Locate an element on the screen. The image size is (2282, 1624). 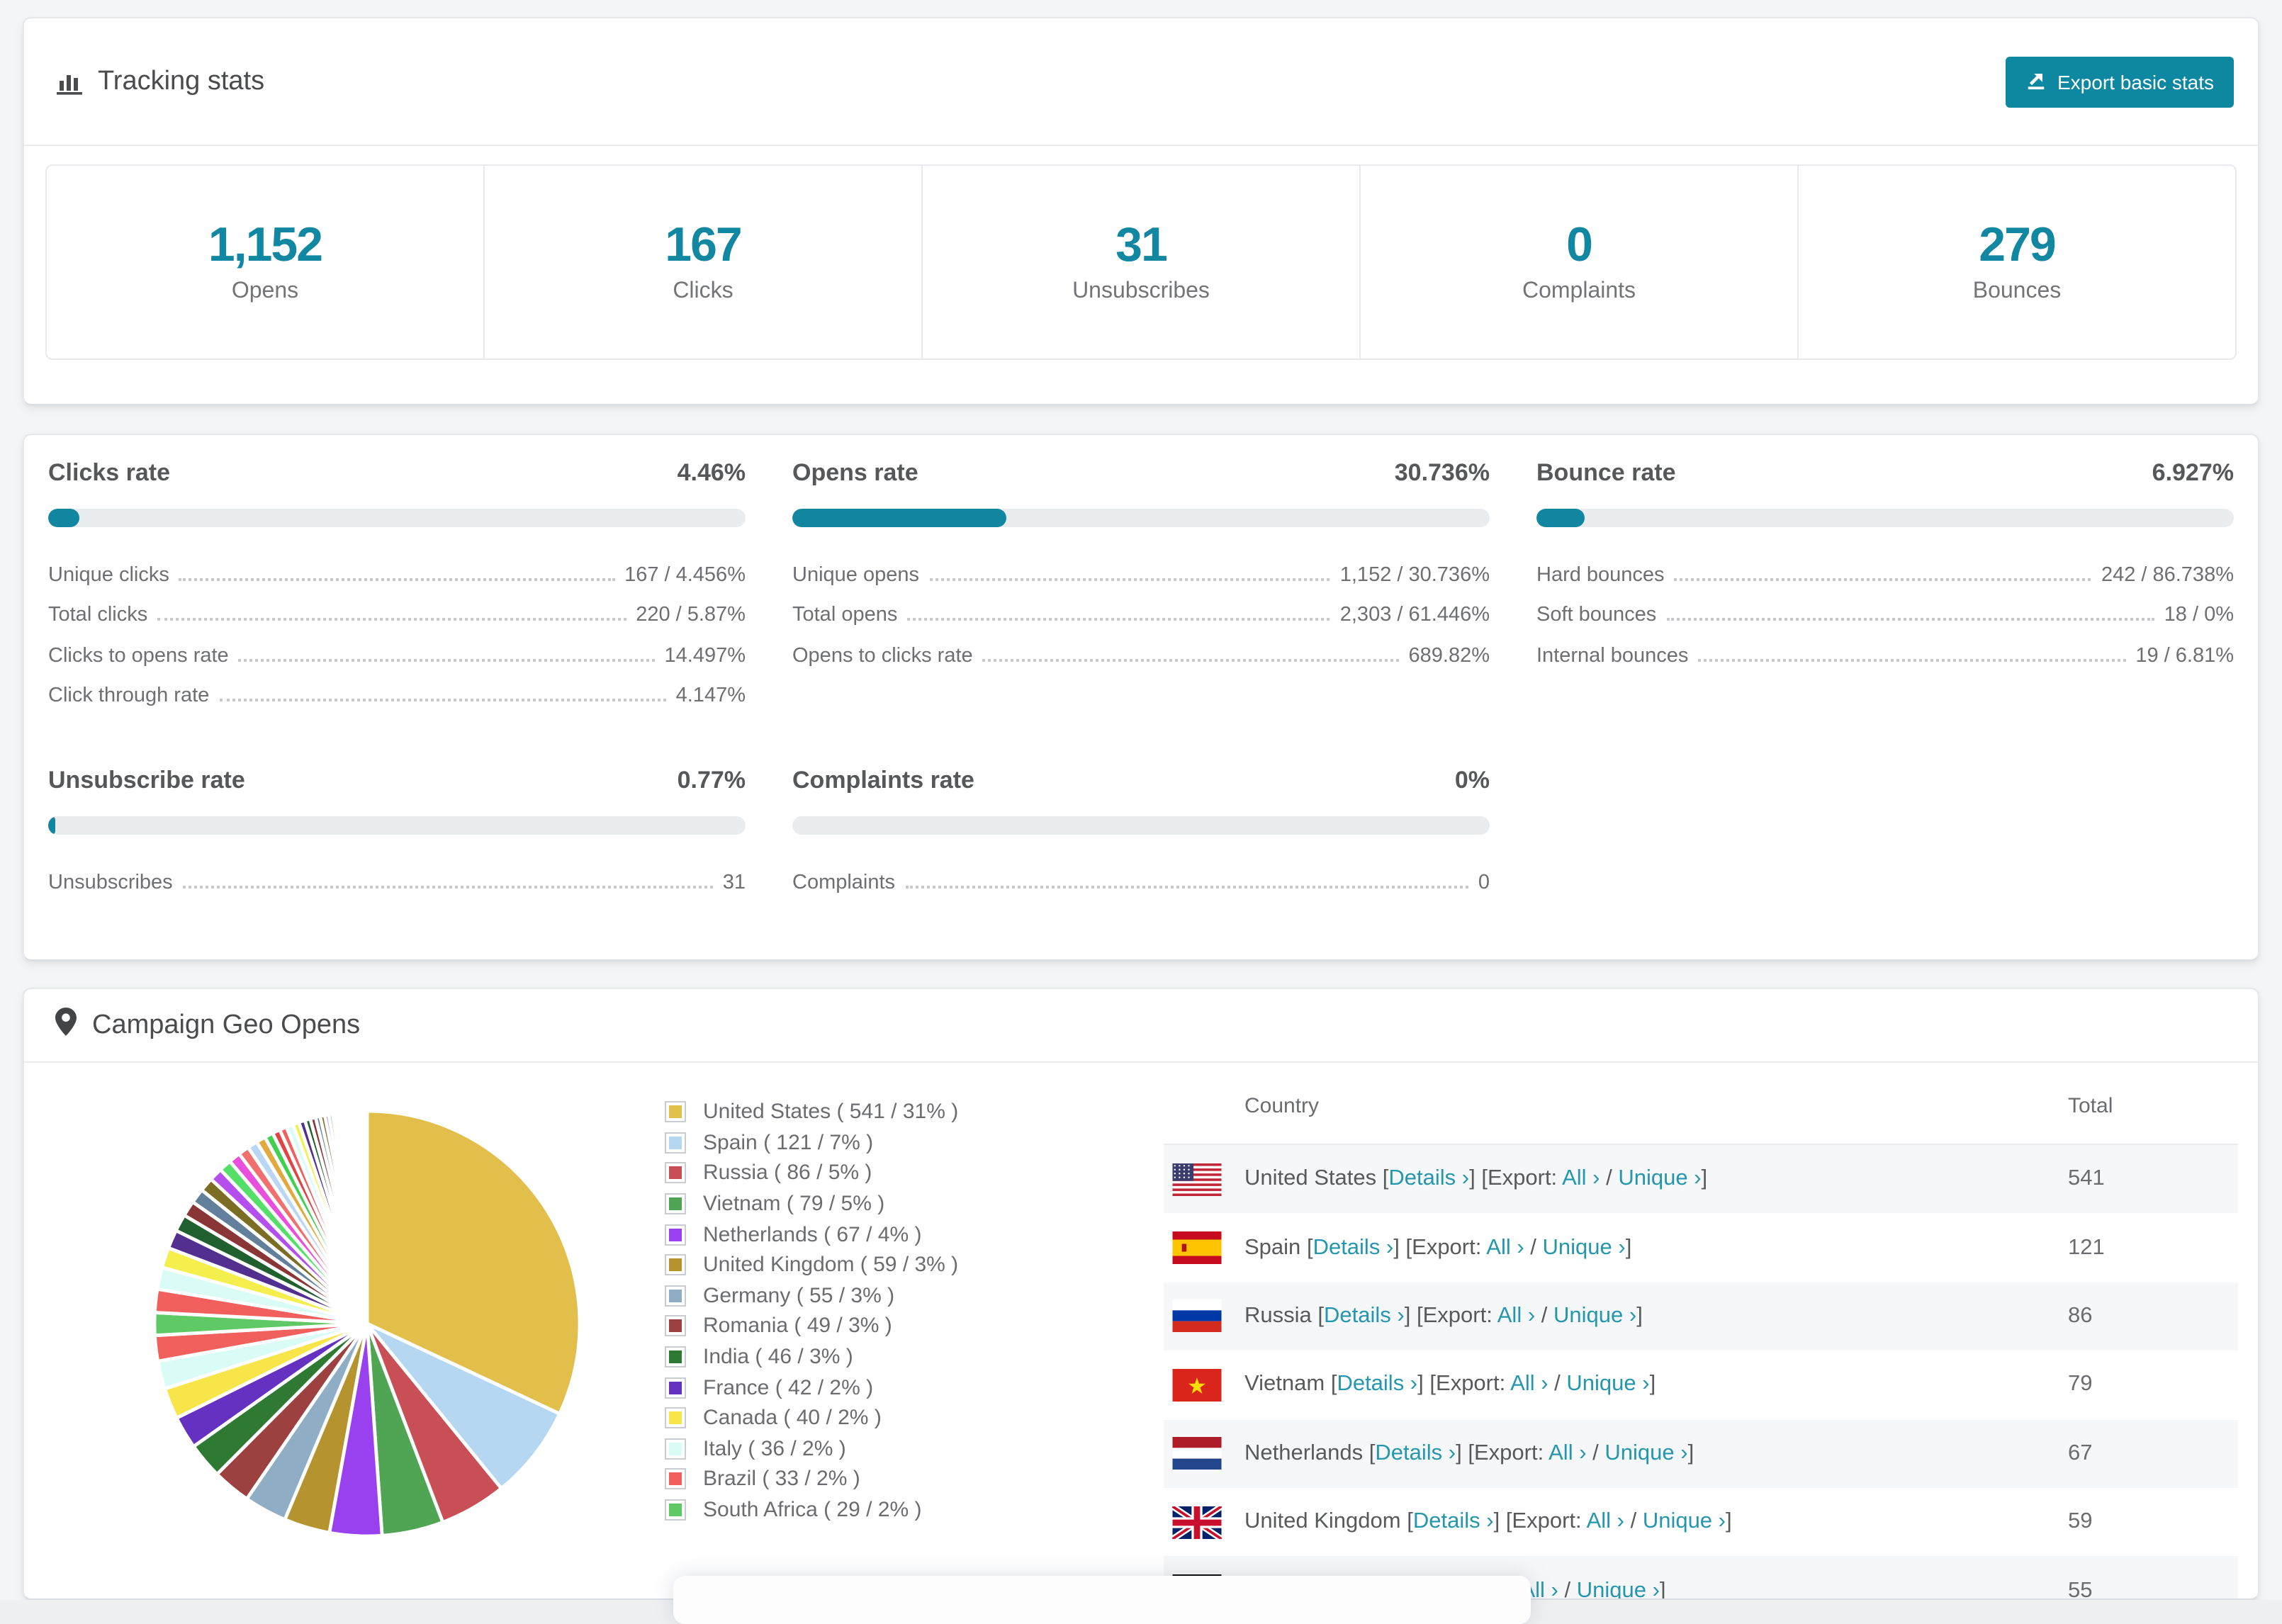
export-basic-stats-button: Export basic stats is located at coordinates (2119, 82).